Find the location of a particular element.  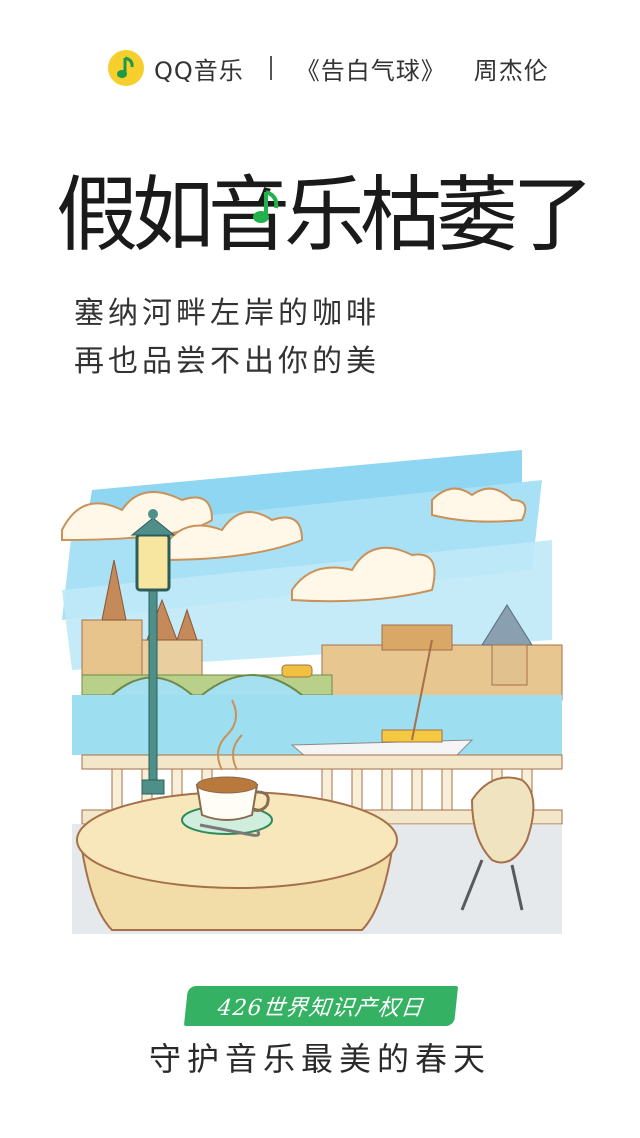

event-badge: 426世界知识产权日 is located at coordinates (321, 1006).